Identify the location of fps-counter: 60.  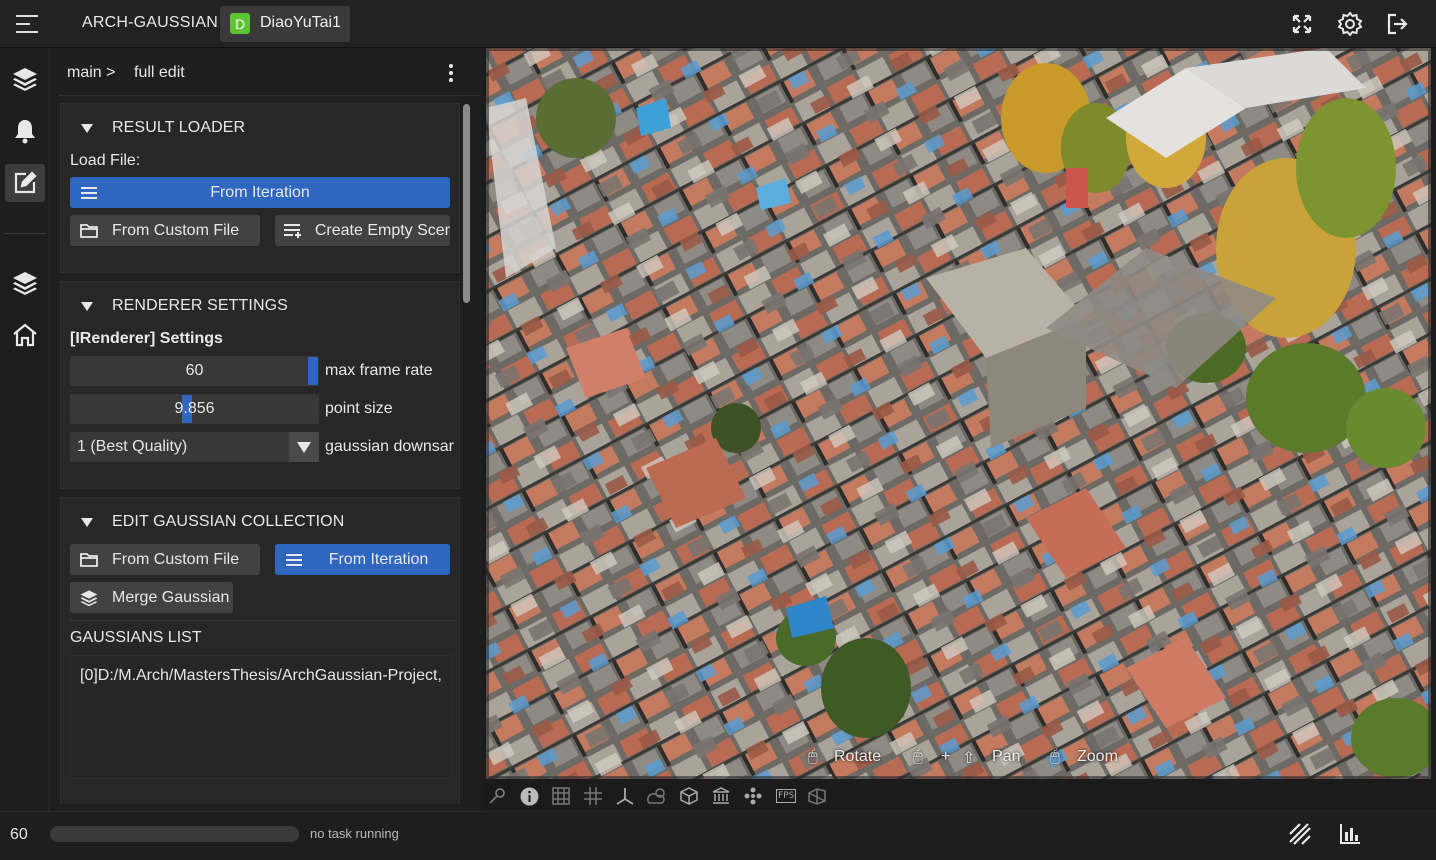
(19, 834).